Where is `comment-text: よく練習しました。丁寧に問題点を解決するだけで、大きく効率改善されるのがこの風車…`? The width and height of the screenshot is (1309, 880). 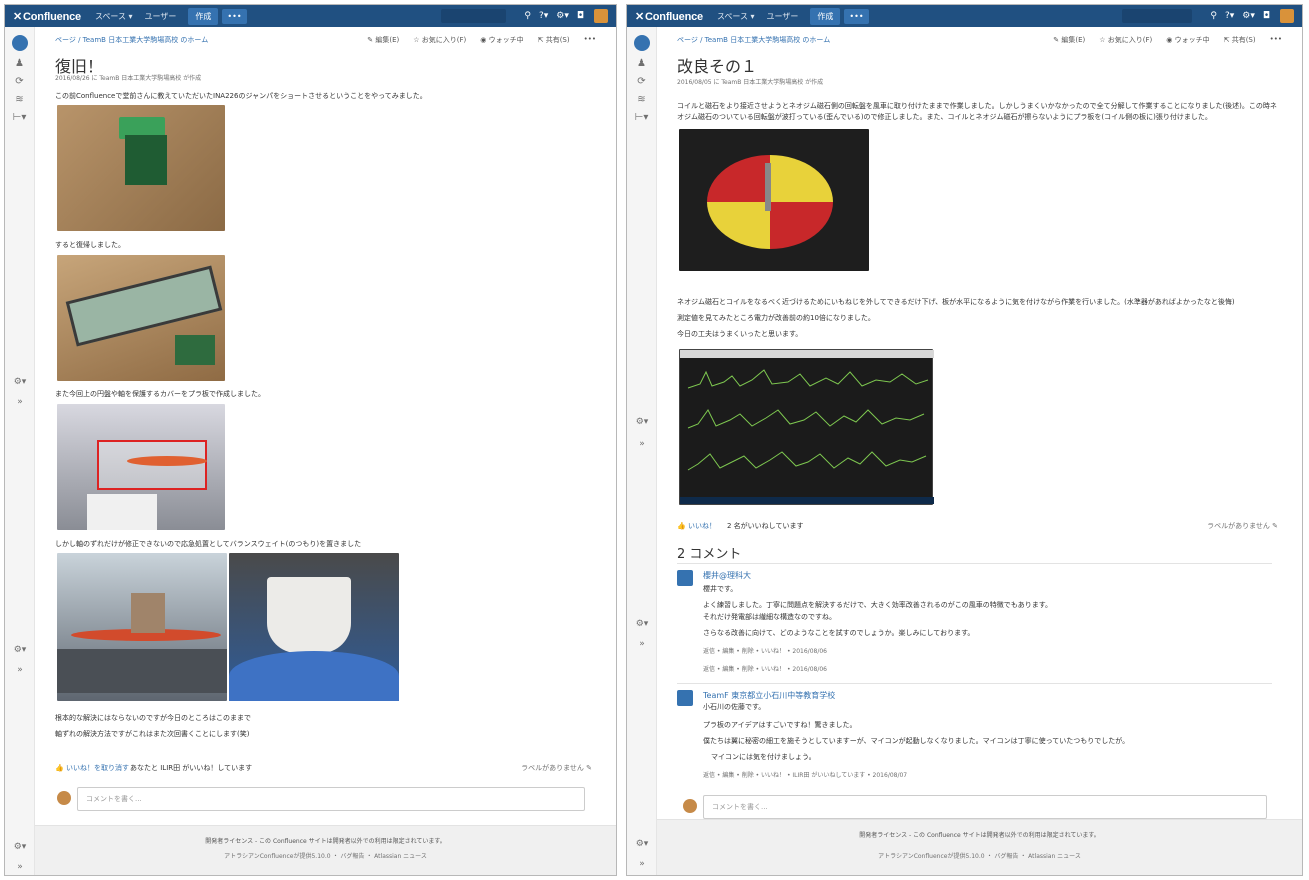 comment-text: よく練習しました。丁寧に問題点を解決するだけで、大きく効率改善されるのがこの風車… is located at coordinates (878, 605).